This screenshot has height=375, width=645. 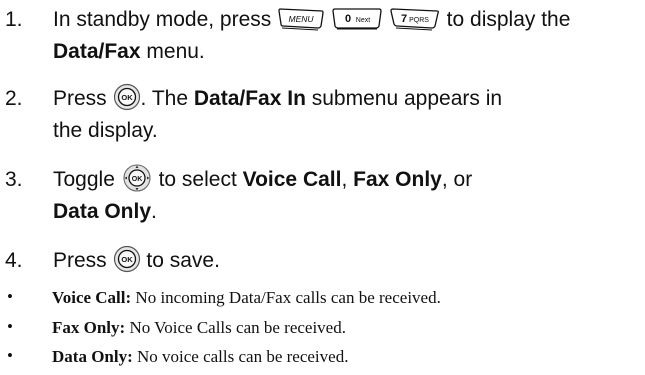 What do you see at coordinates (197, 179) in the screenshot?
I see `step-text: to select` at bounding box center [197, 179].